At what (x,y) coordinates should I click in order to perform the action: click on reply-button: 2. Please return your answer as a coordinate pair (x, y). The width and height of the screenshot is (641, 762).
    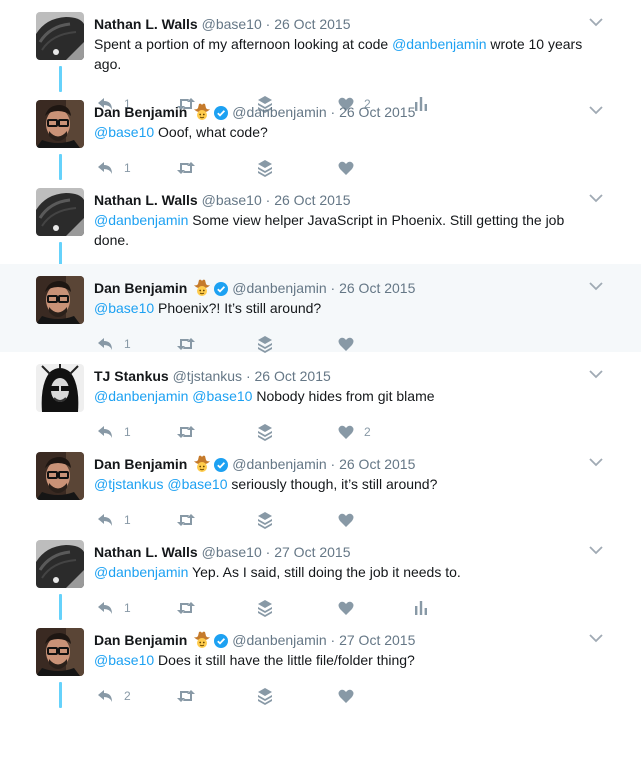
    Looking at the image, I should click on (113, 696).